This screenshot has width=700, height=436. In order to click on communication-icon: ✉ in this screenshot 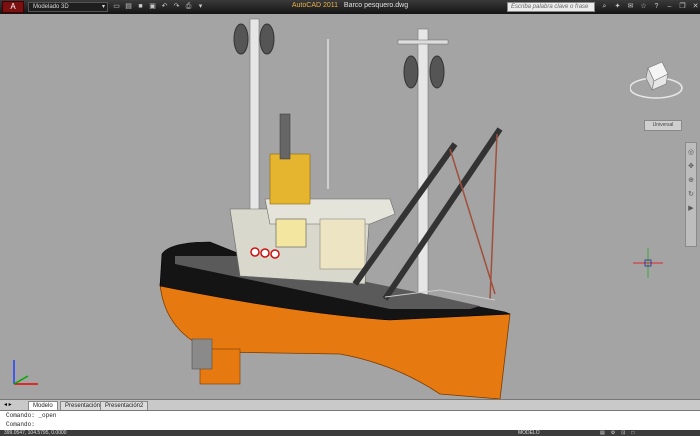, I will do `click(630, 6)`.